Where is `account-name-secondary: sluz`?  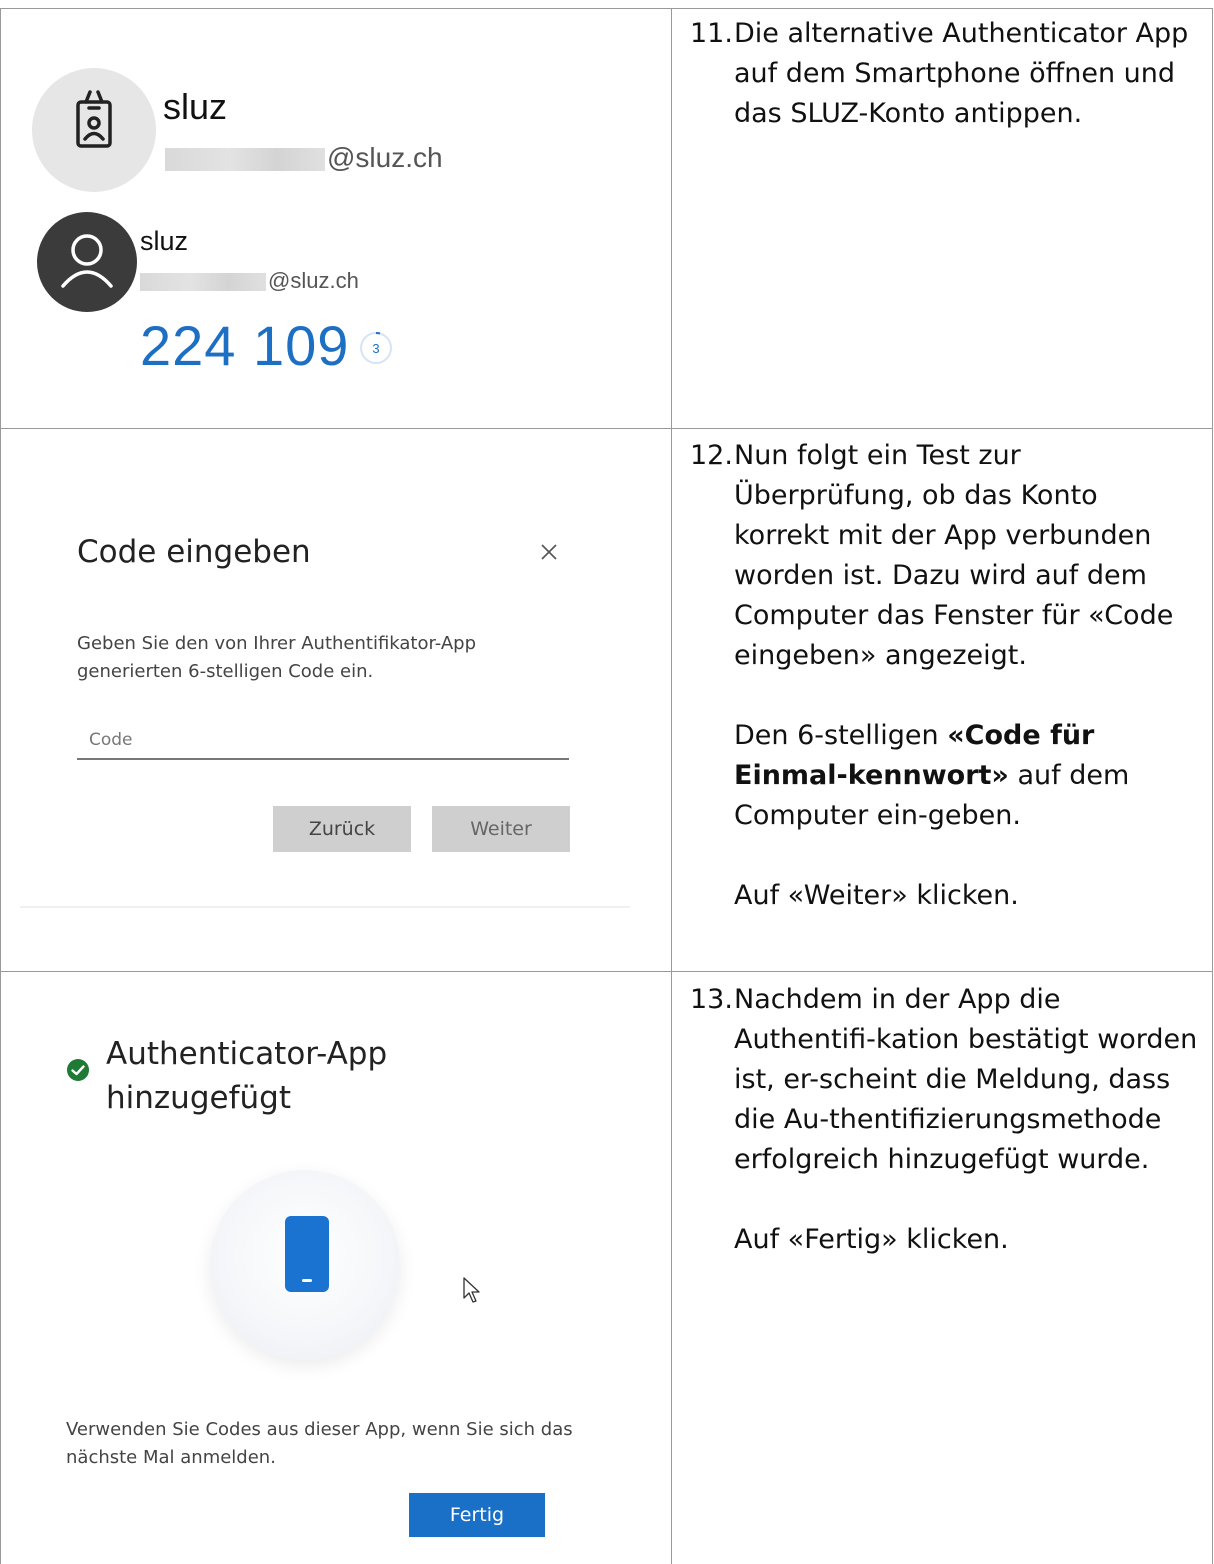 account-name-secondary: sluz is located at coordinates (164, 241).